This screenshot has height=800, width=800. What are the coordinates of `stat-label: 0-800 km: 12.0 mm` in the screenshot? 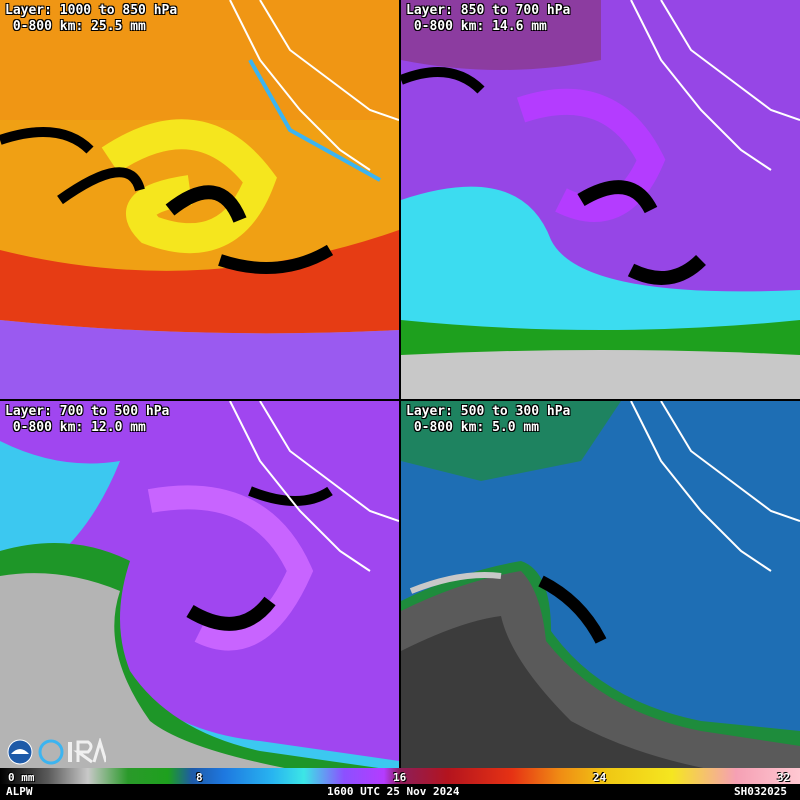 It's located at (75, 427).